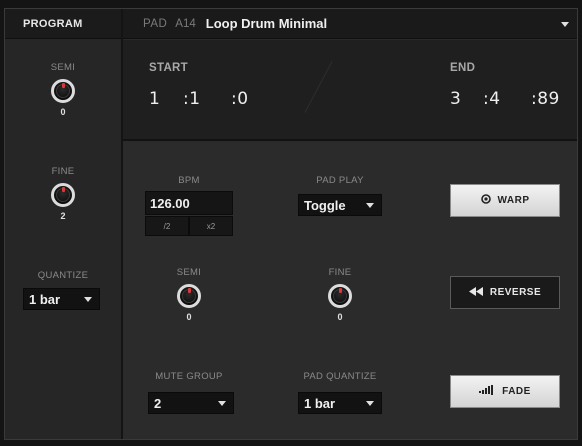  What do you see at coordinates (167, 226) in the screenshot?
I see `bpm-half-button: /2` at bounding box center [167, 226].